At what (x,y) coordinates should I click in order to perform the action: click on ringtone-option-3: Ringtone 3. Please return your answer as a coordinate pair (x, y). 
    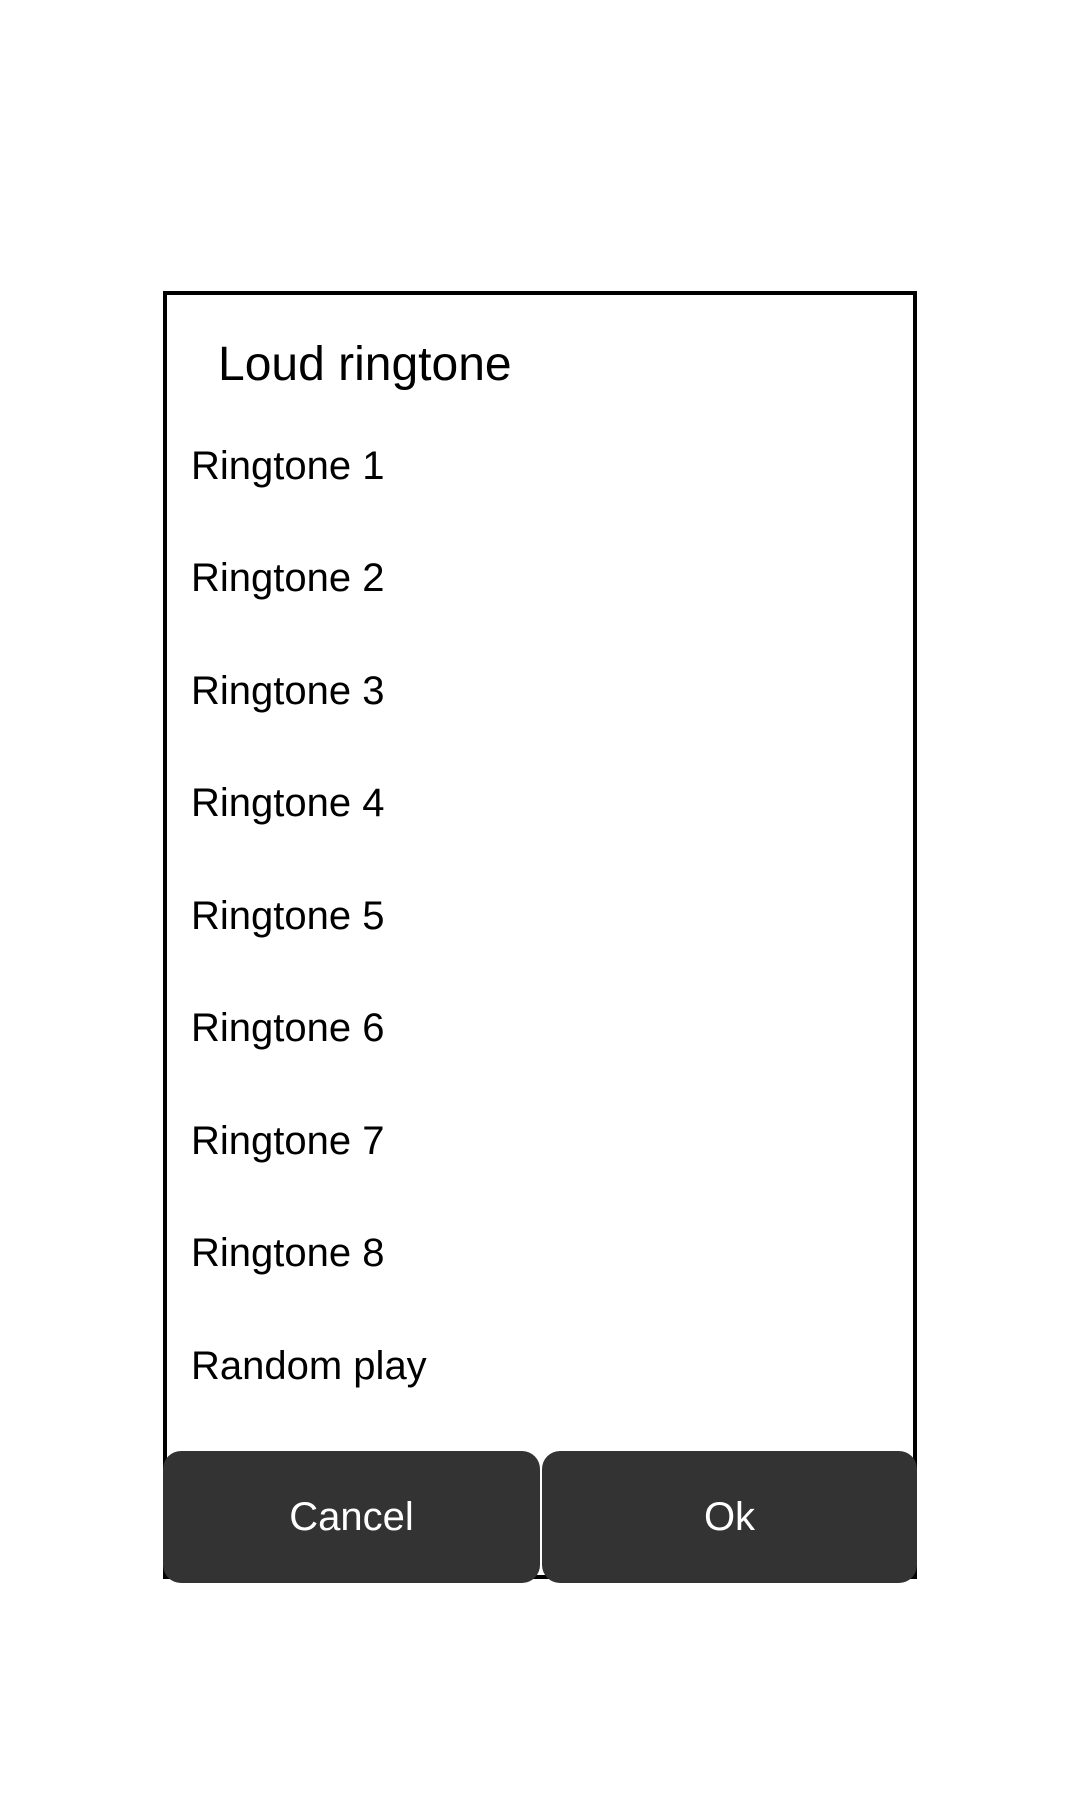
    Looking at the image, I should click on (540, 691).